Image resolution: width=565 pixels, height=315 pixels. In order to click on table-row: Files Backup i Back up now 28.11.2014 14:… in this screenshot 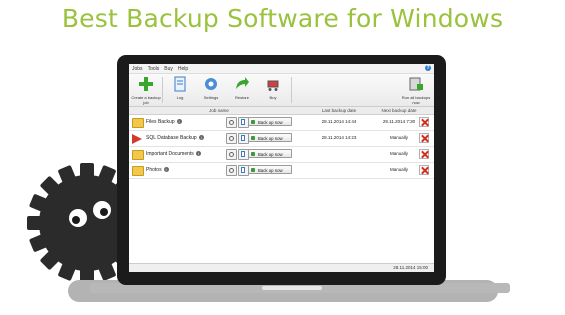, I will do `click(281, 123)`.